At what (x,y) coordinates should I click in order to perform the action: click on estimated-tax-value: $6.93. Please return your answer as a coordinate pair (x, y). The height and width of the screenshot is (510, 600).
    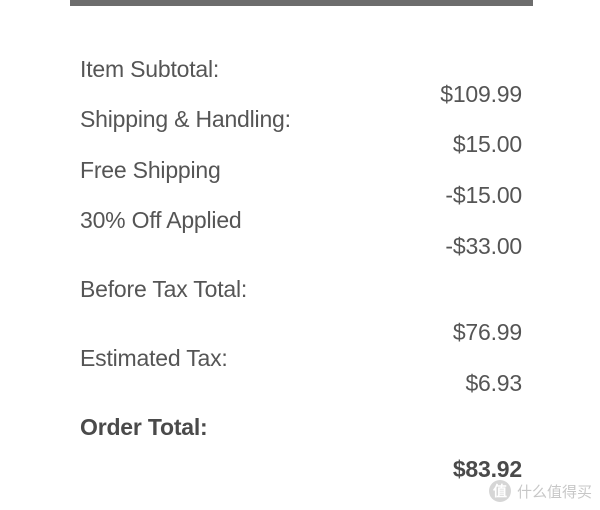
    Looking at the image, I should click on (493, 383).